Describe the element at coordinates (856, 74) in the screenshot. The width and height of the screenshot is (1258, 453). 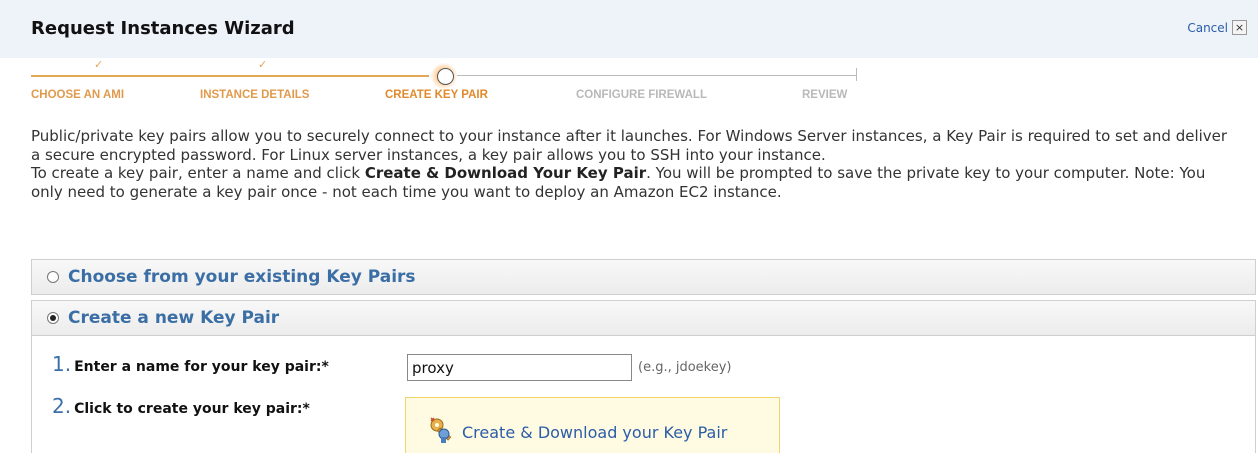
I see `progress-track-end` at that location.